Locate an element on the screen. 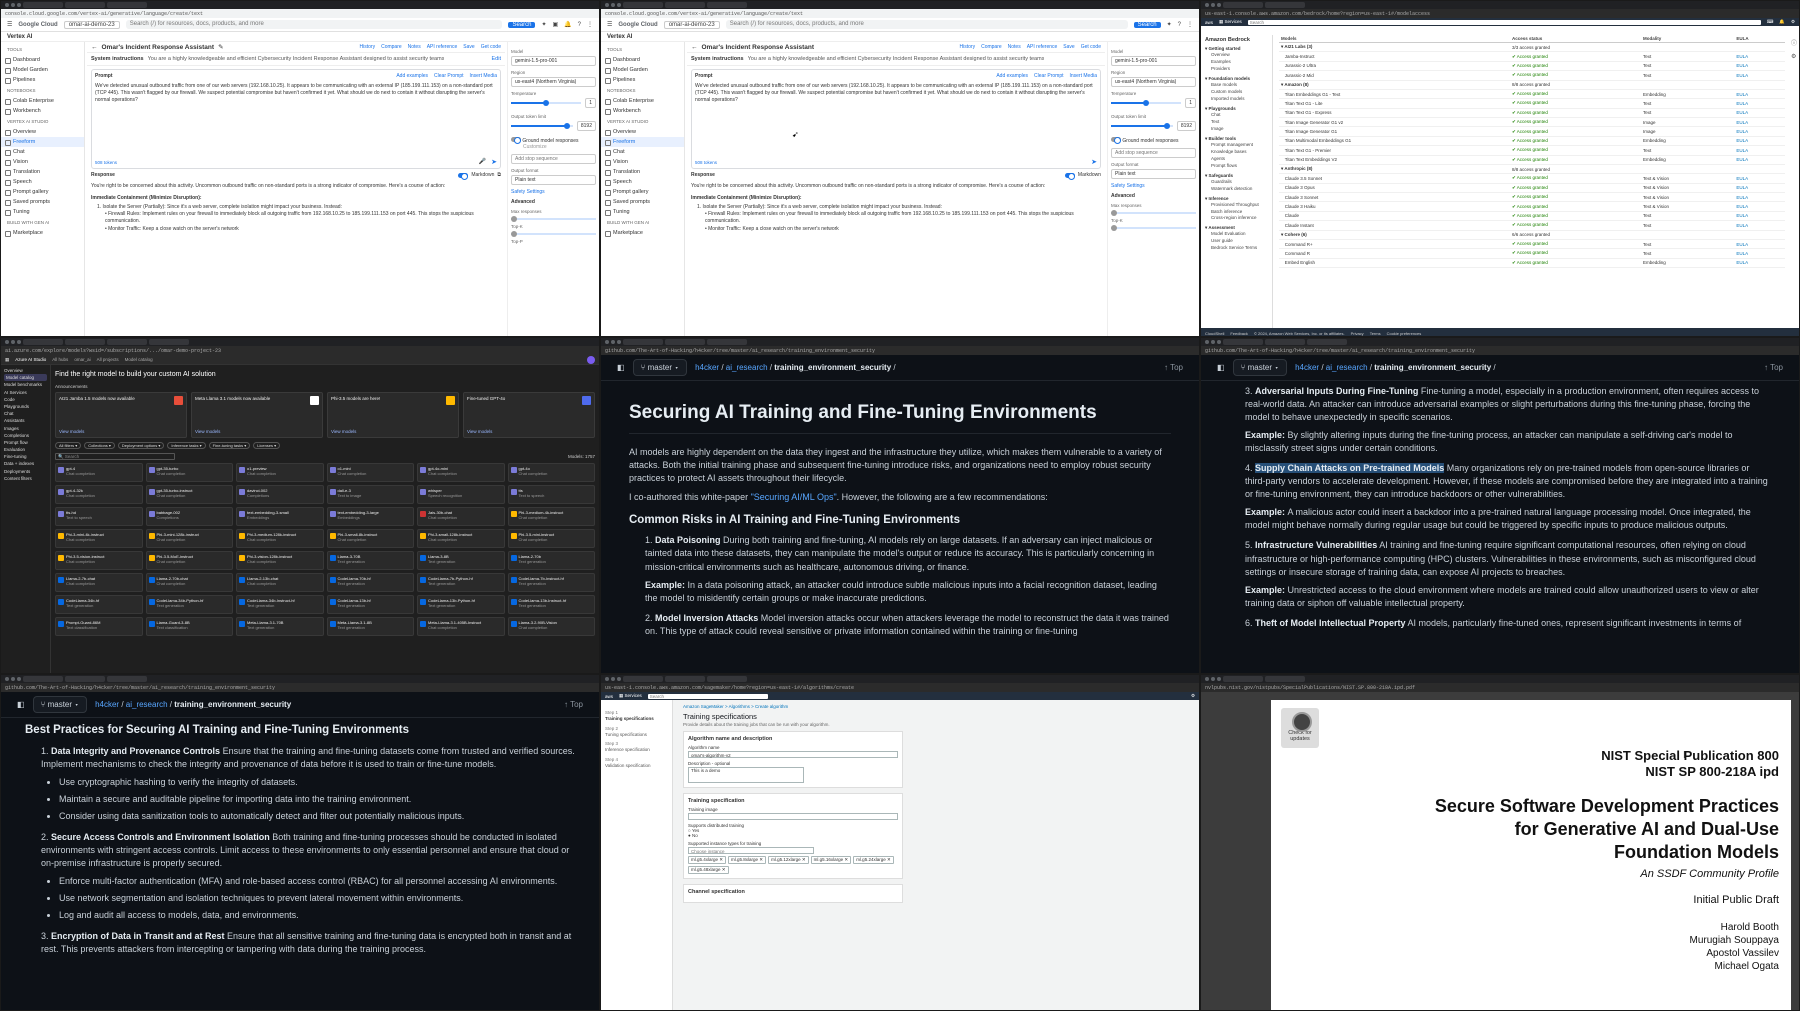  model-card: CodeLlama-34b-hf Text generation is located at coordinates (99, 604).